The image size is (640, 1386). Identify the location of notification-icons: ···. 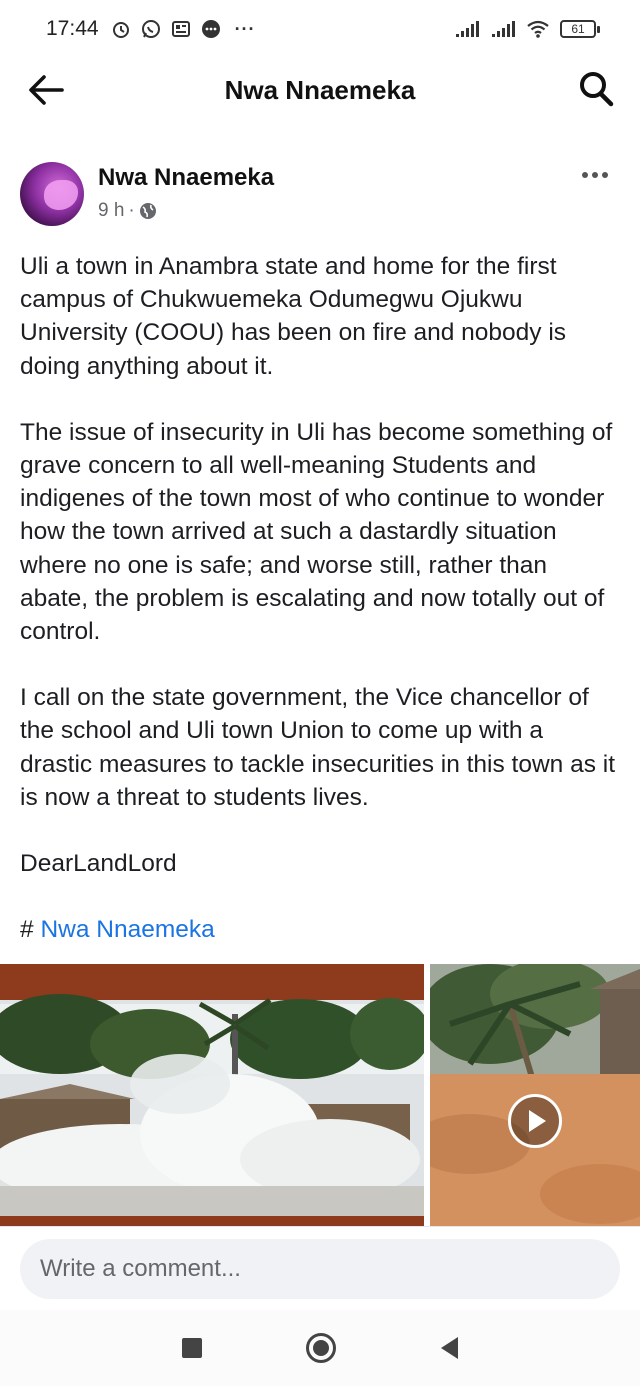
(183, 29).